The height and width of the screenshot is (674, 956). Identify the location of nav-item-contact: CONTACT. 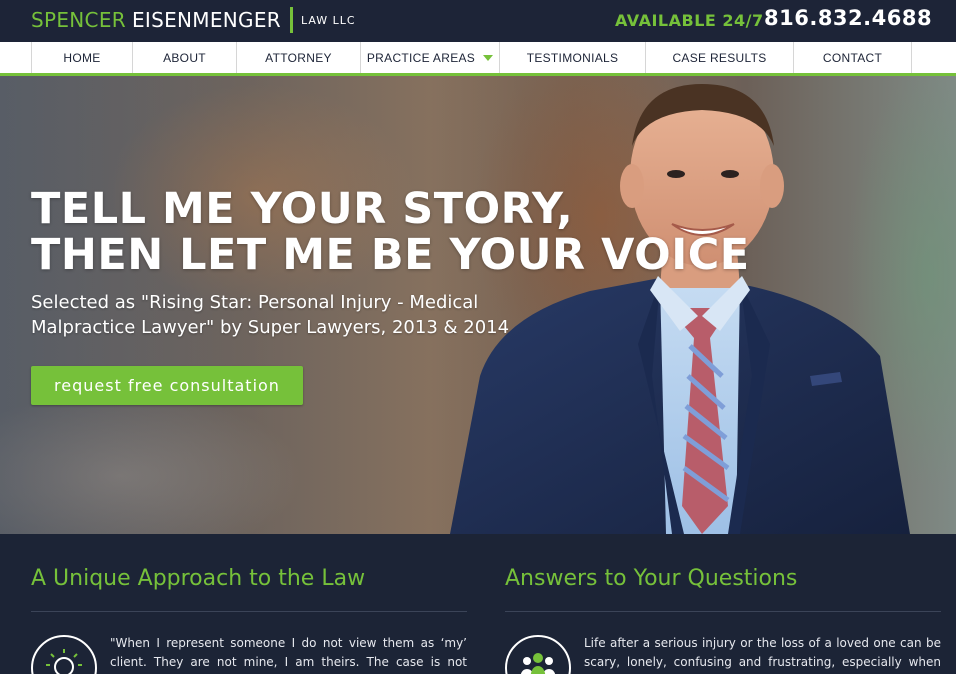
(853, 57).